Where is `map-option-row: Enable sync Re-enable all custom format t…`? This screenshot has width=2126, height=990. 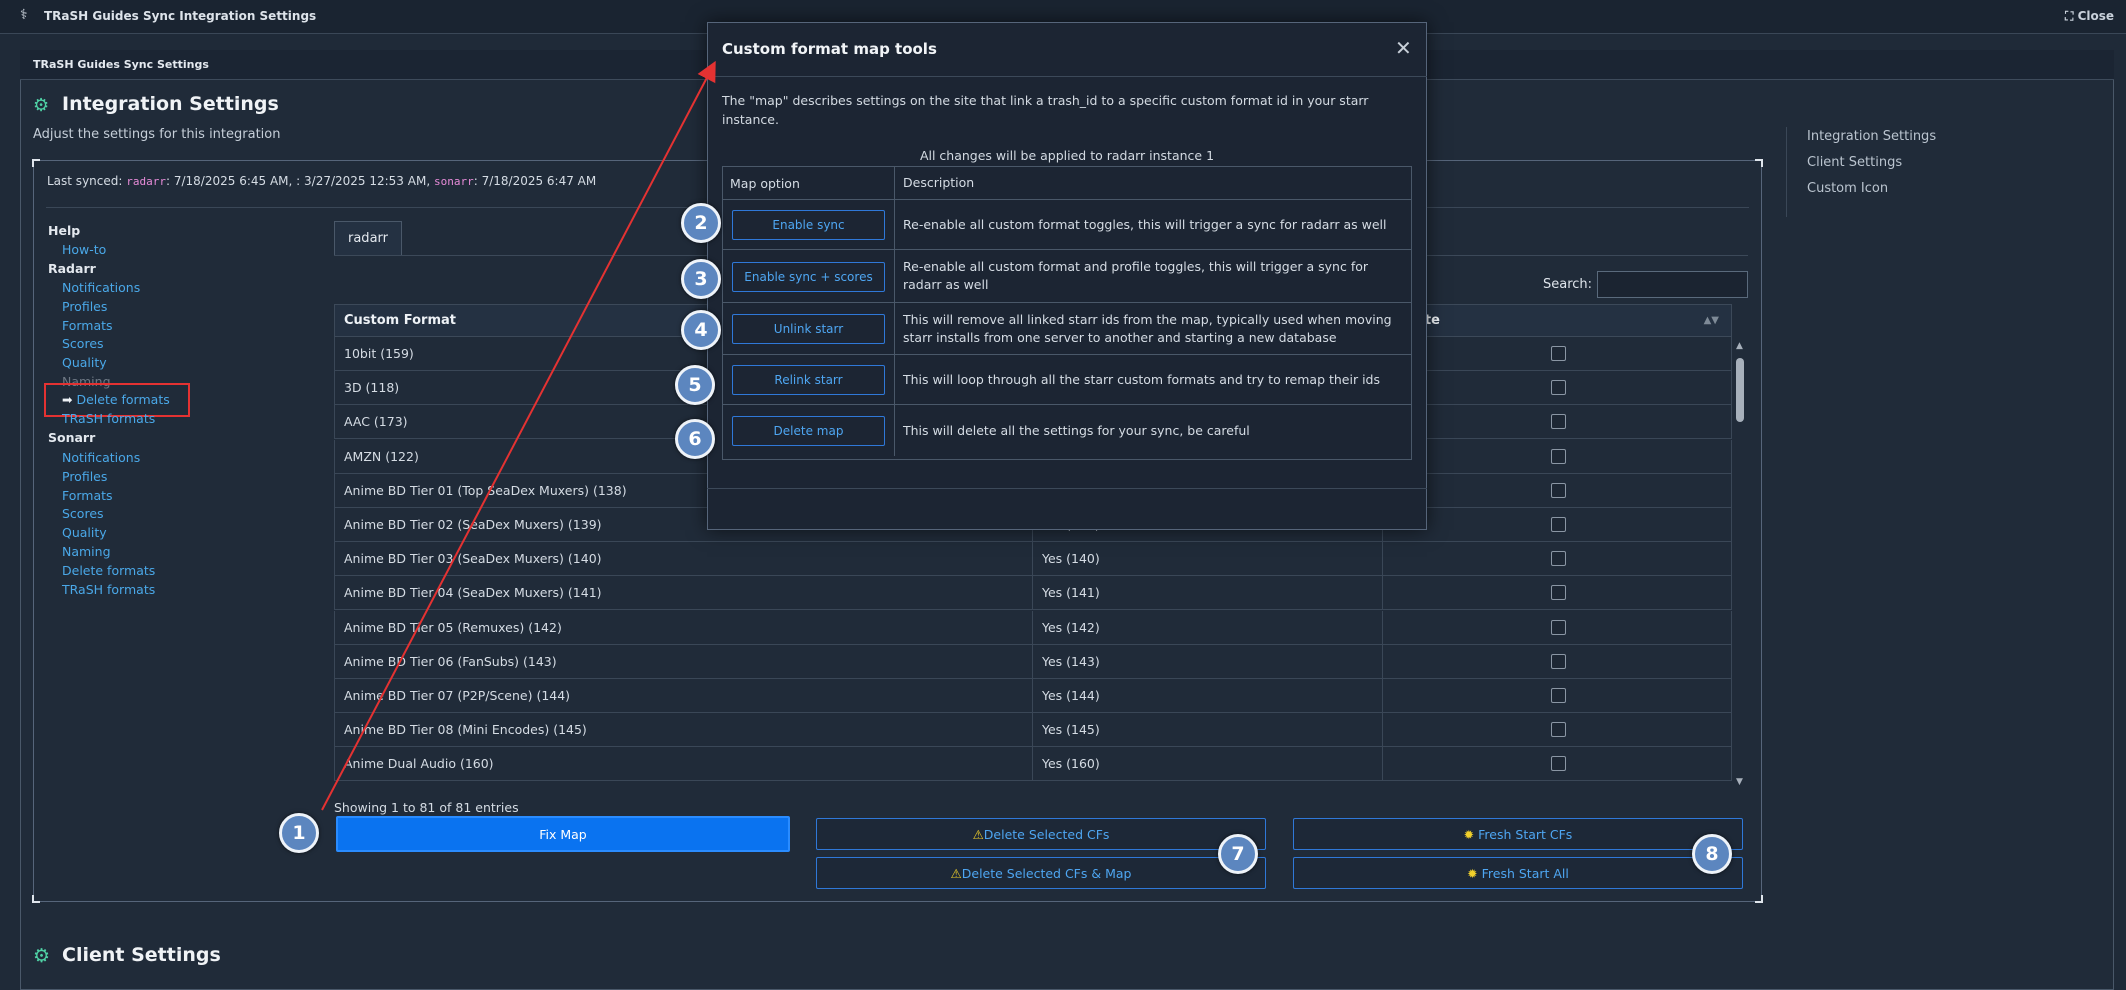
map-option-row: Enable sync Re-enable all custom format t… is located at coordinates (1067, 225).